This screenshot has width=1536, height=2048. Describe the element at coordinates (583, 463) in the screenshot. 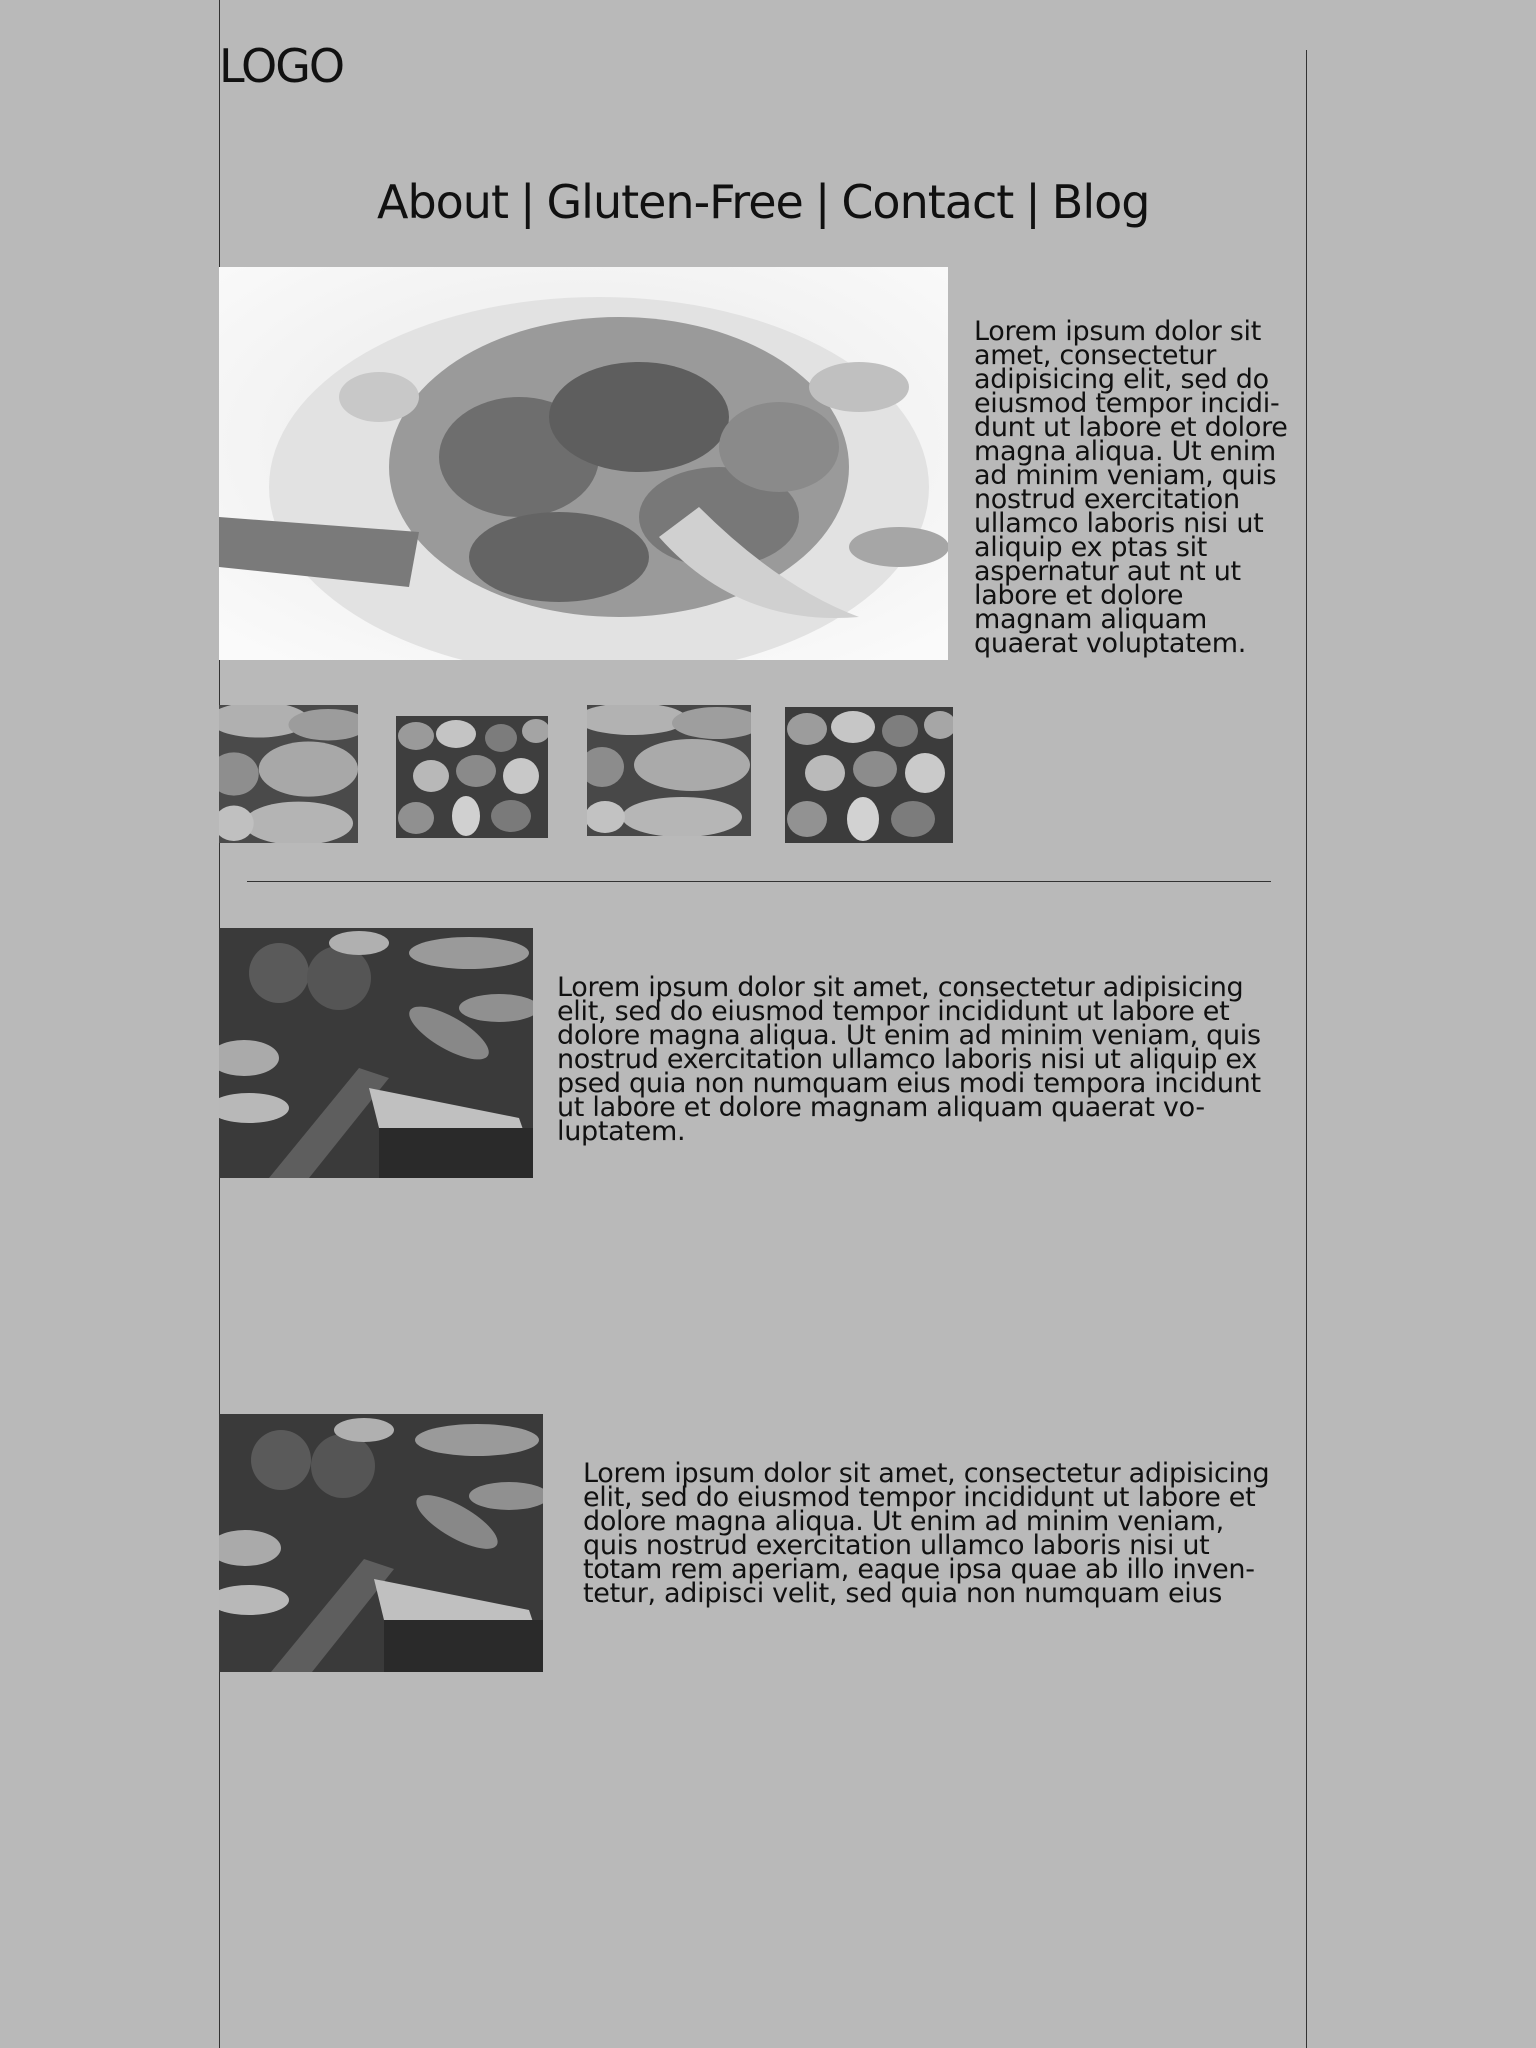

I see `hero-food-image` at that location.